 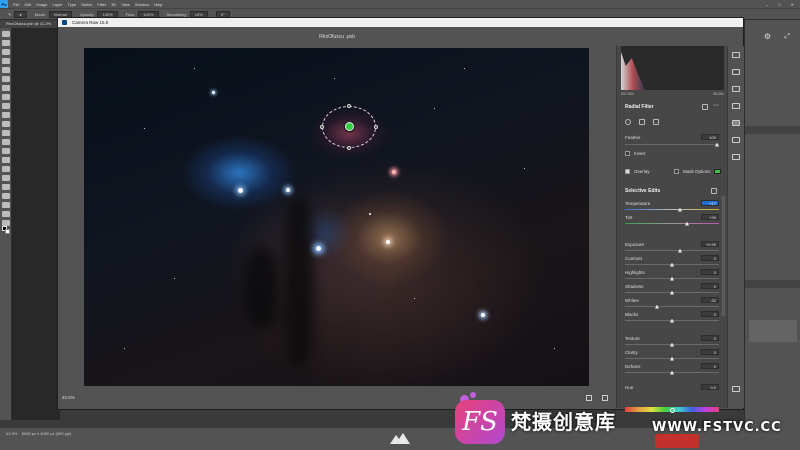 I want to click on shadows-slider-knob, so click(x=672, y=292).